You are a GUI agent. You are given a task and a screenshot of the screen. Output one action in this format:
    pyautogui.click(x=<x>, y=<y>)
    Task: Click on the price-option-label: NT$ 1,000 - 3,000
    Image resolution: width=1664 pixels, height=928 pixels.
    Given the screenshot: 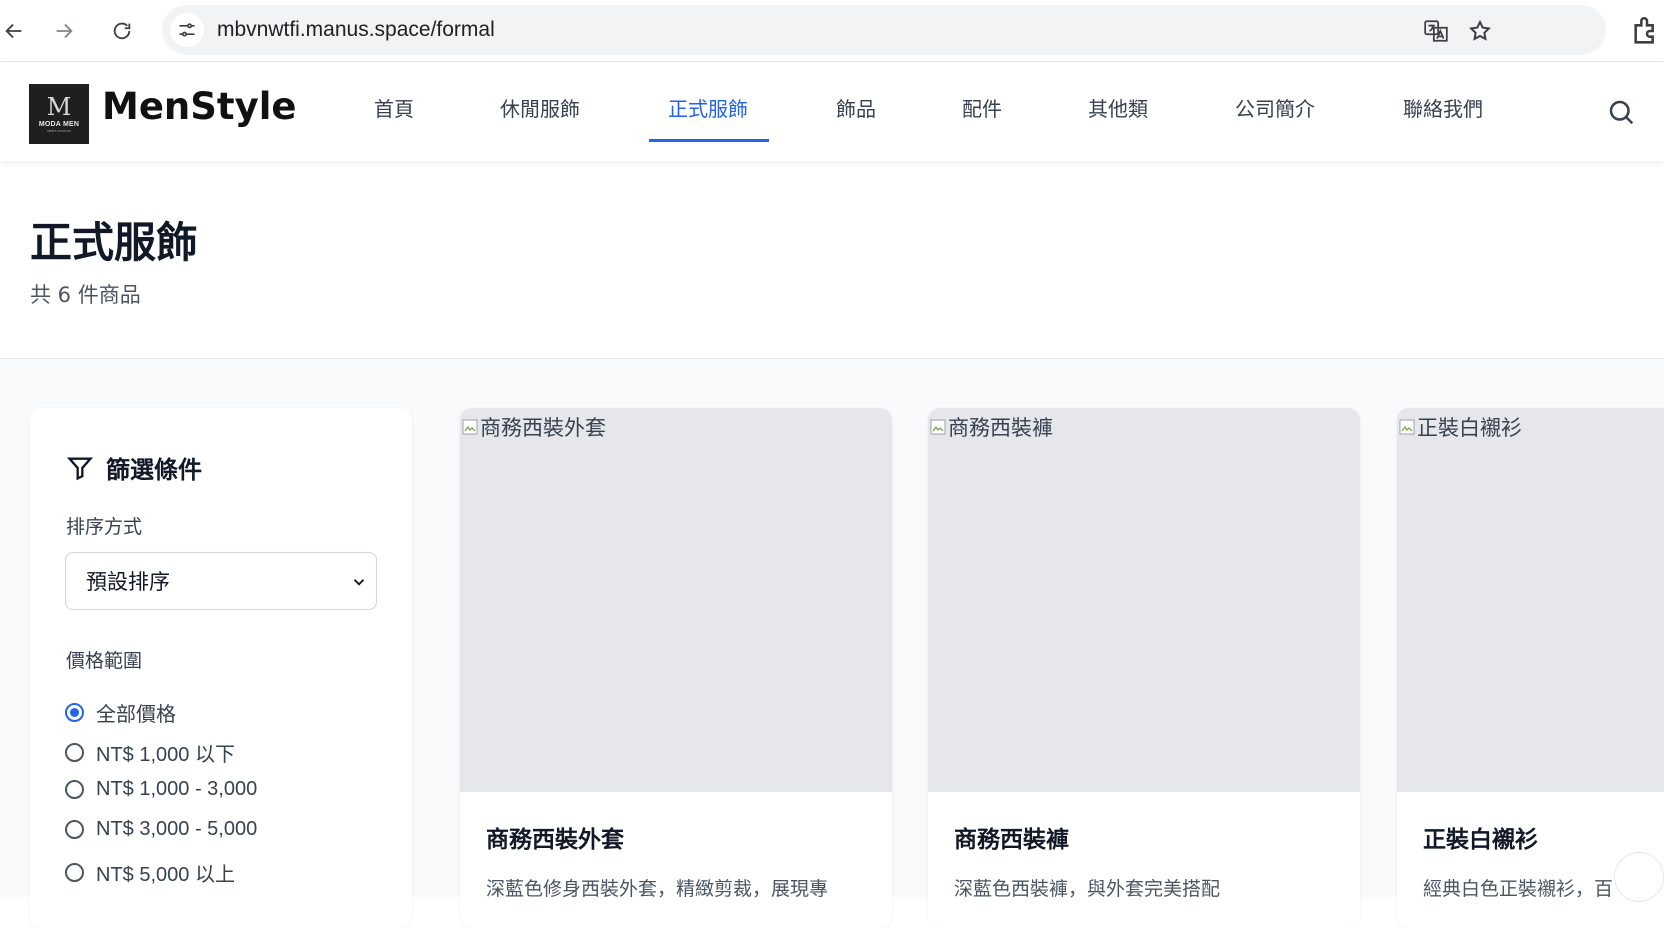 What is the action you would take?
    pyautogui.click(x=177, y=789)
    